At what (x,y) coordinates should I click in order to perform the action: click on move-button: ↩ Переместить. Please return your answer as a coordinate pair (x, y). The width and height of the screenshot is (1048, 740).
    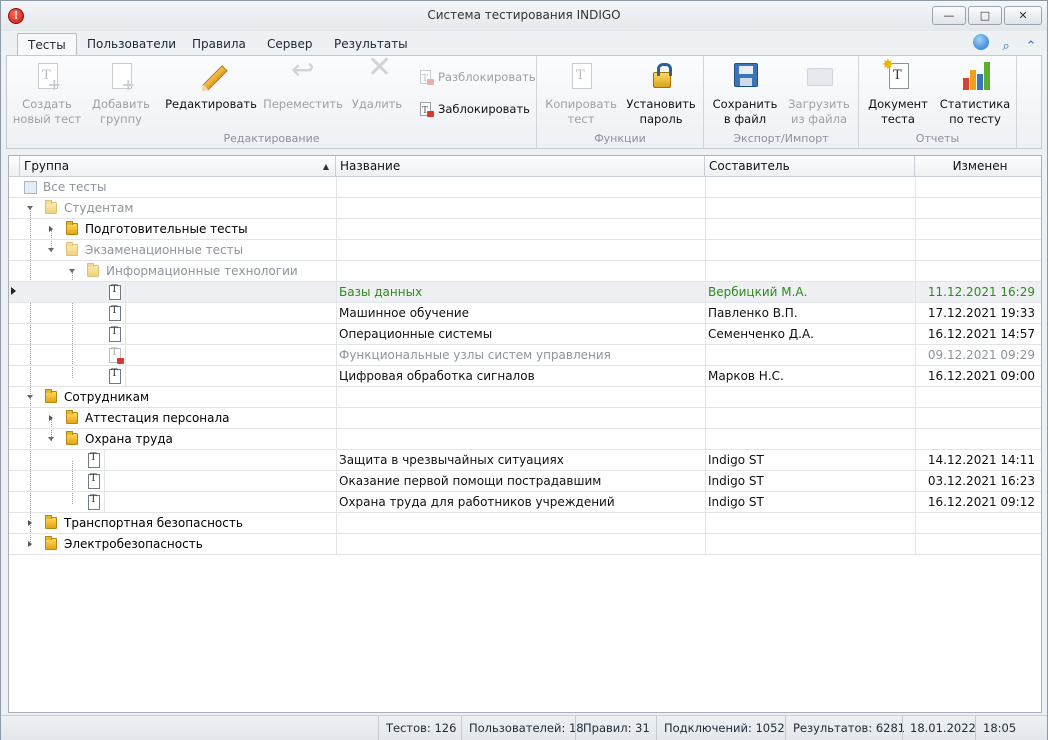
    Looking at the image, I should click on (303, 82).